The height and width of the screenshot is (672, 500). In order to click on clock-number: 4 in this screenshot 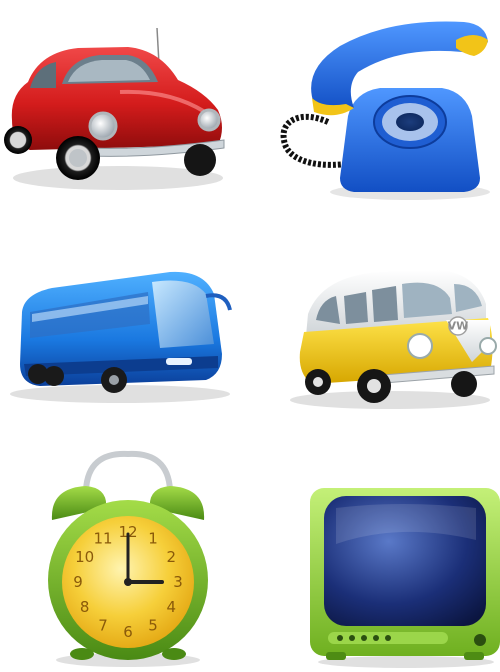, I will do `click(172, 607)`.